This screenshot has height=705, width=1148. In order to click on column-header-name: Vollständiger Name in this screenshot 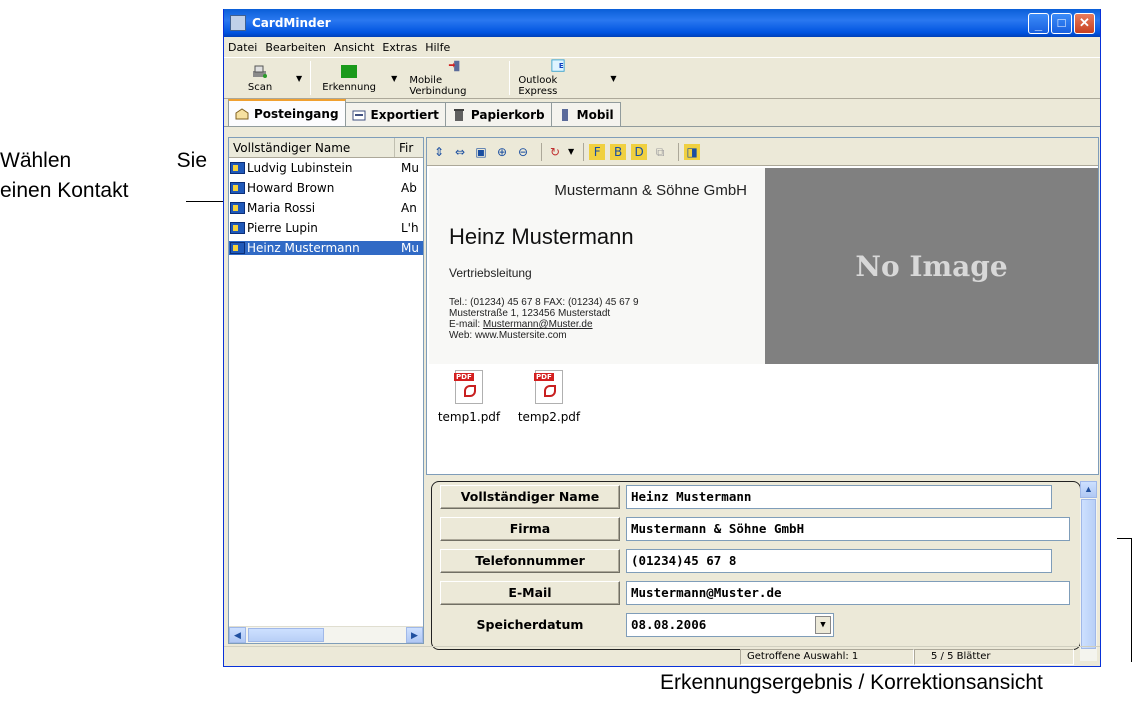, I will do `click(312, 147)`.